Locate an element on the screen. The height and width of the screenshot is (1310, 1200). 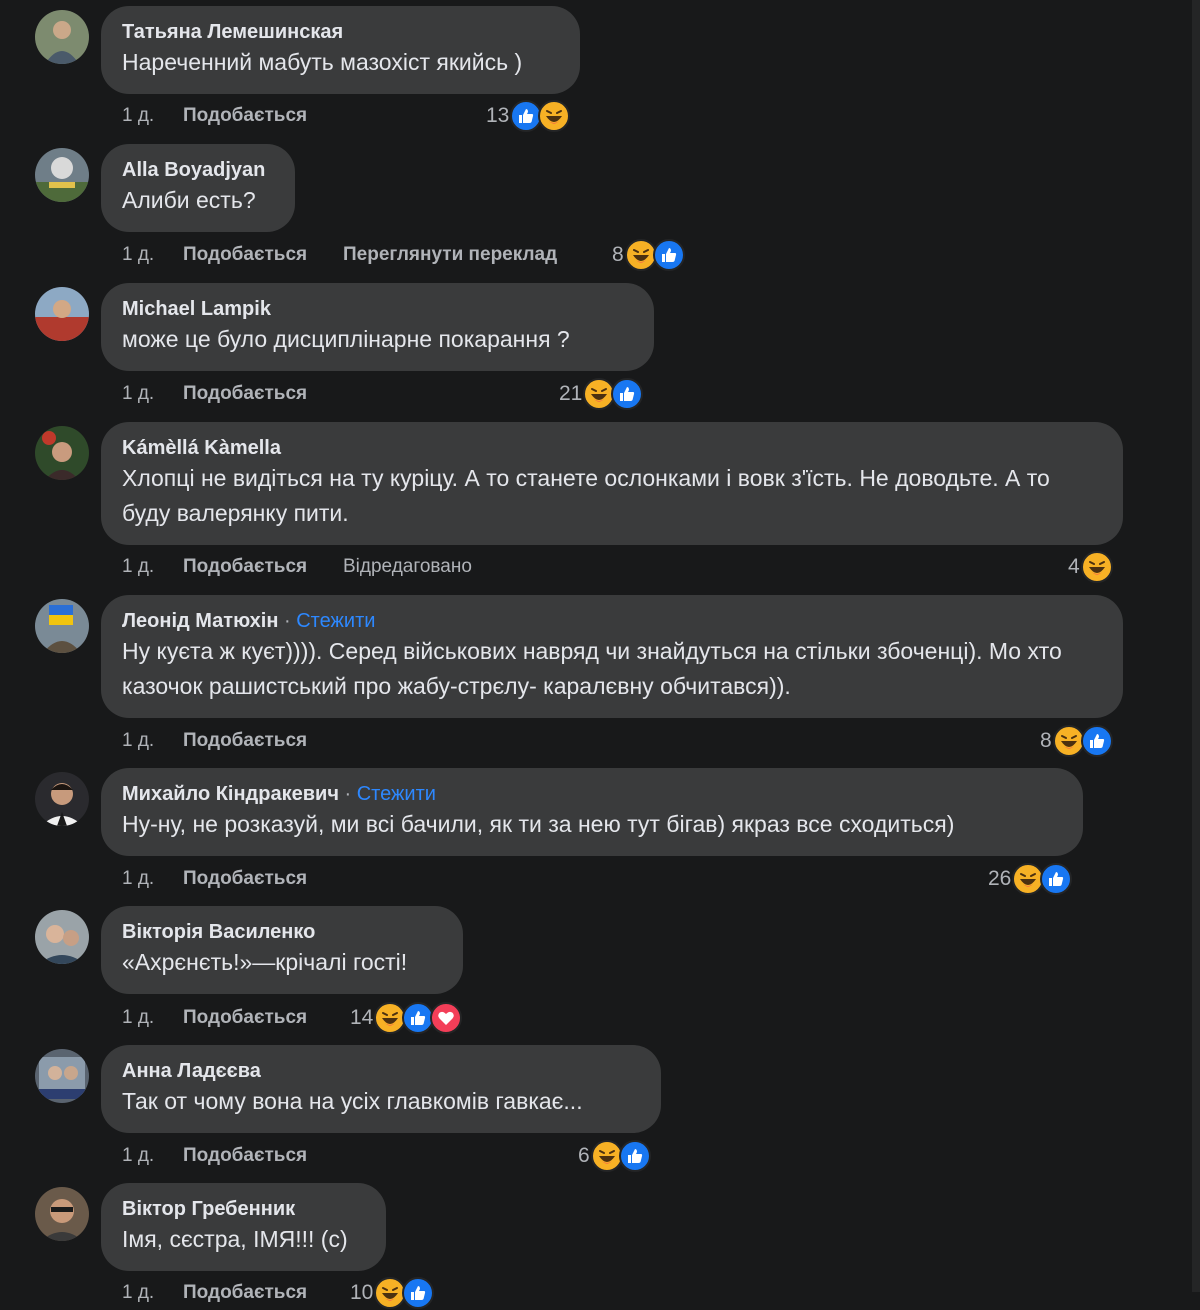
comment-author: Віктор Гребенник is located at coordinates (244, 1209).